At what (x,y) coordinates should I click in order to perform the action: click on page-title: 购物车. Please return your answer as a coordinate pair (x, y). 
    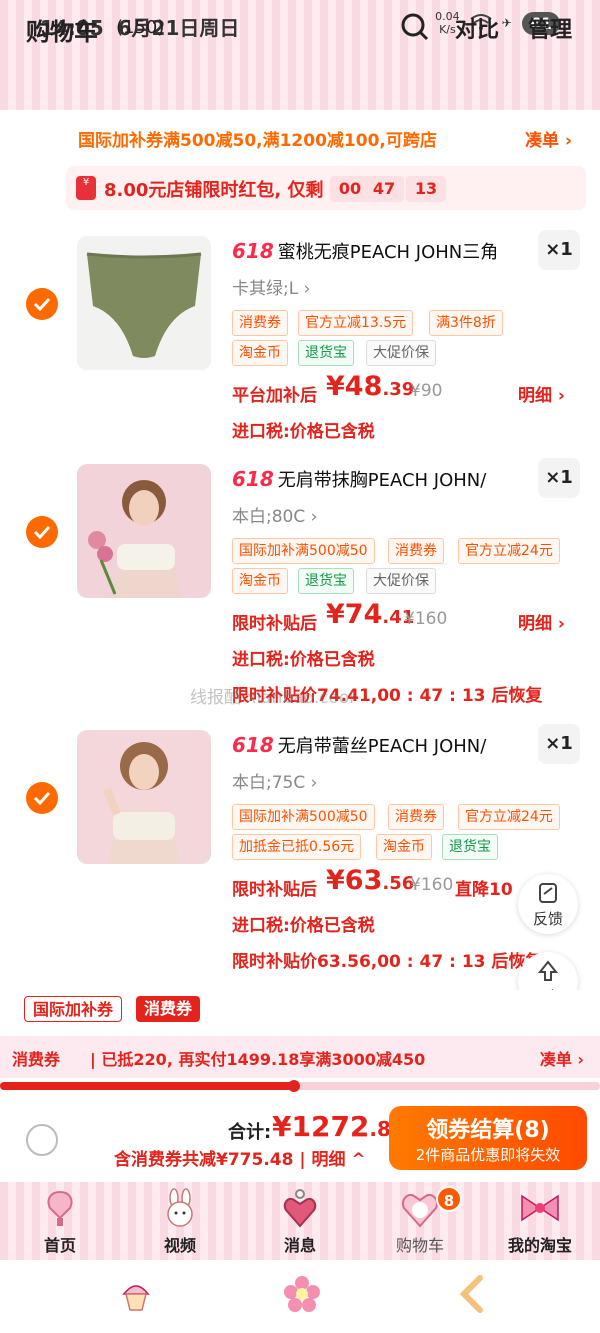
    Looking at the image, I should click on (62, 32).